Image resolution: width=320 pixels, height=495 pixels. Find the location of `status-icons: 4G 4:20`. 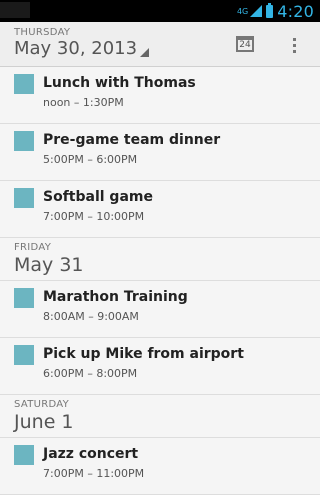

status-icons: 4G 4:20 is located at coordinates (275, 11).